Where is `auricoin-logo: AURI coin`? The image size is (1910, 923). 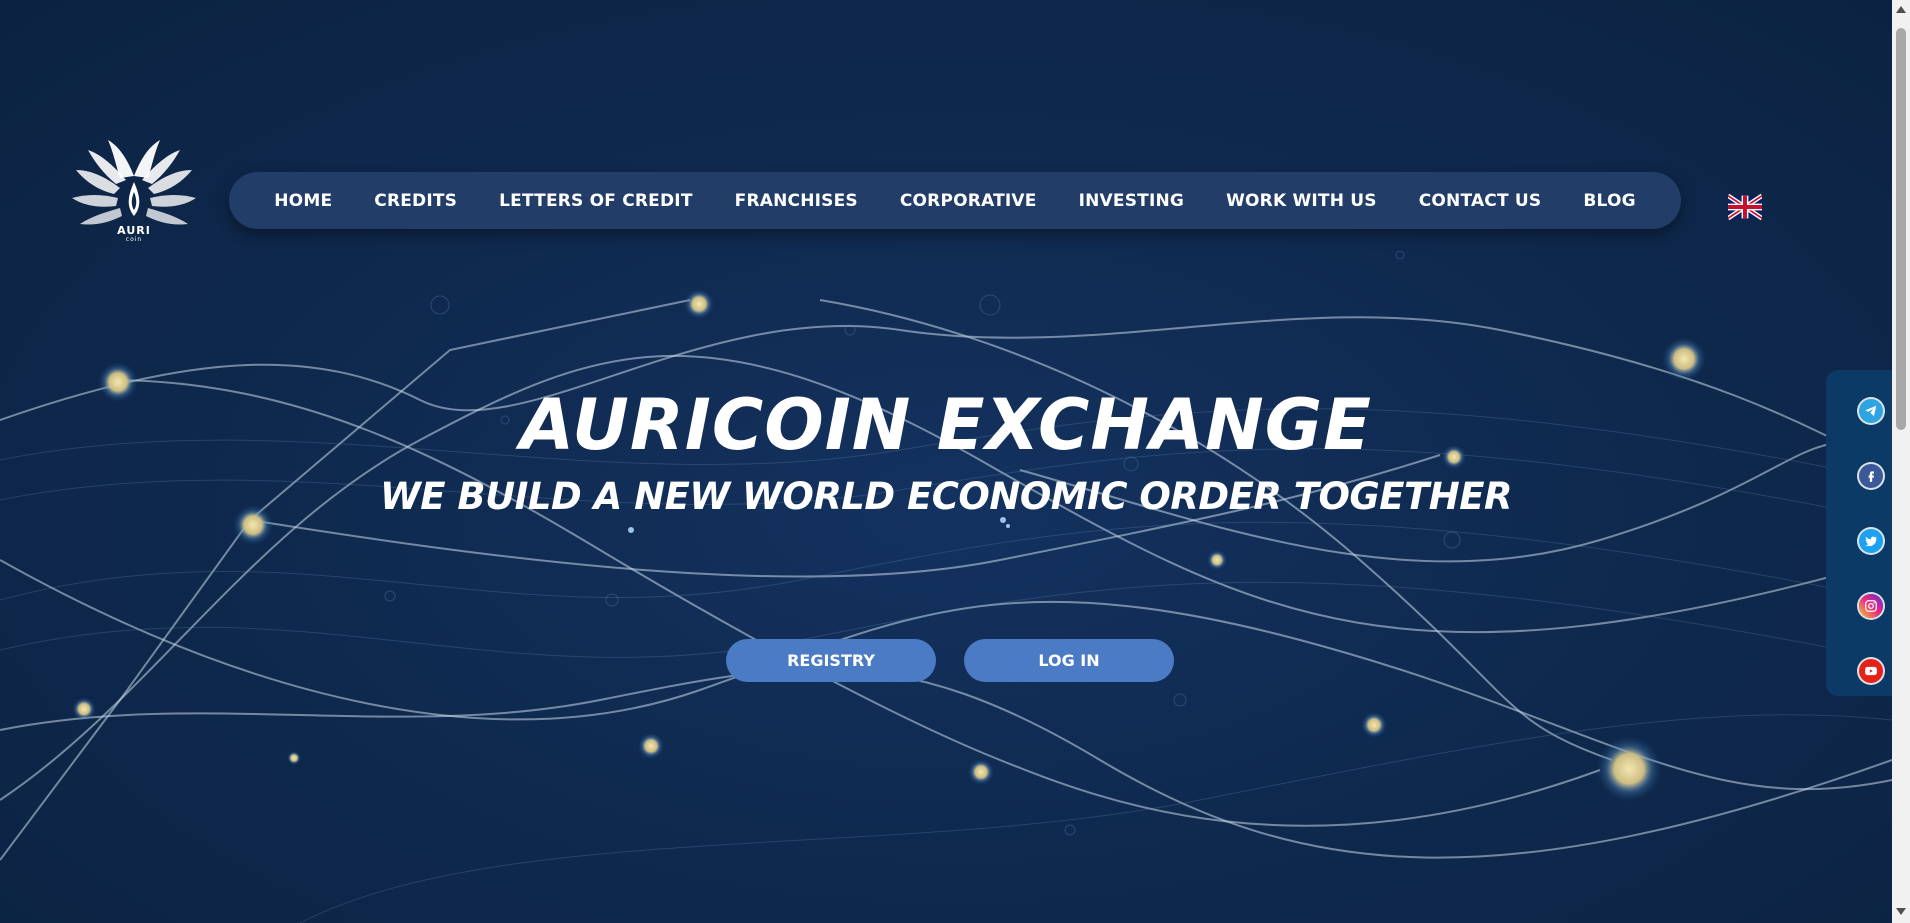
auricoin-logo: AURI coin is located at coordinates (134, 191).